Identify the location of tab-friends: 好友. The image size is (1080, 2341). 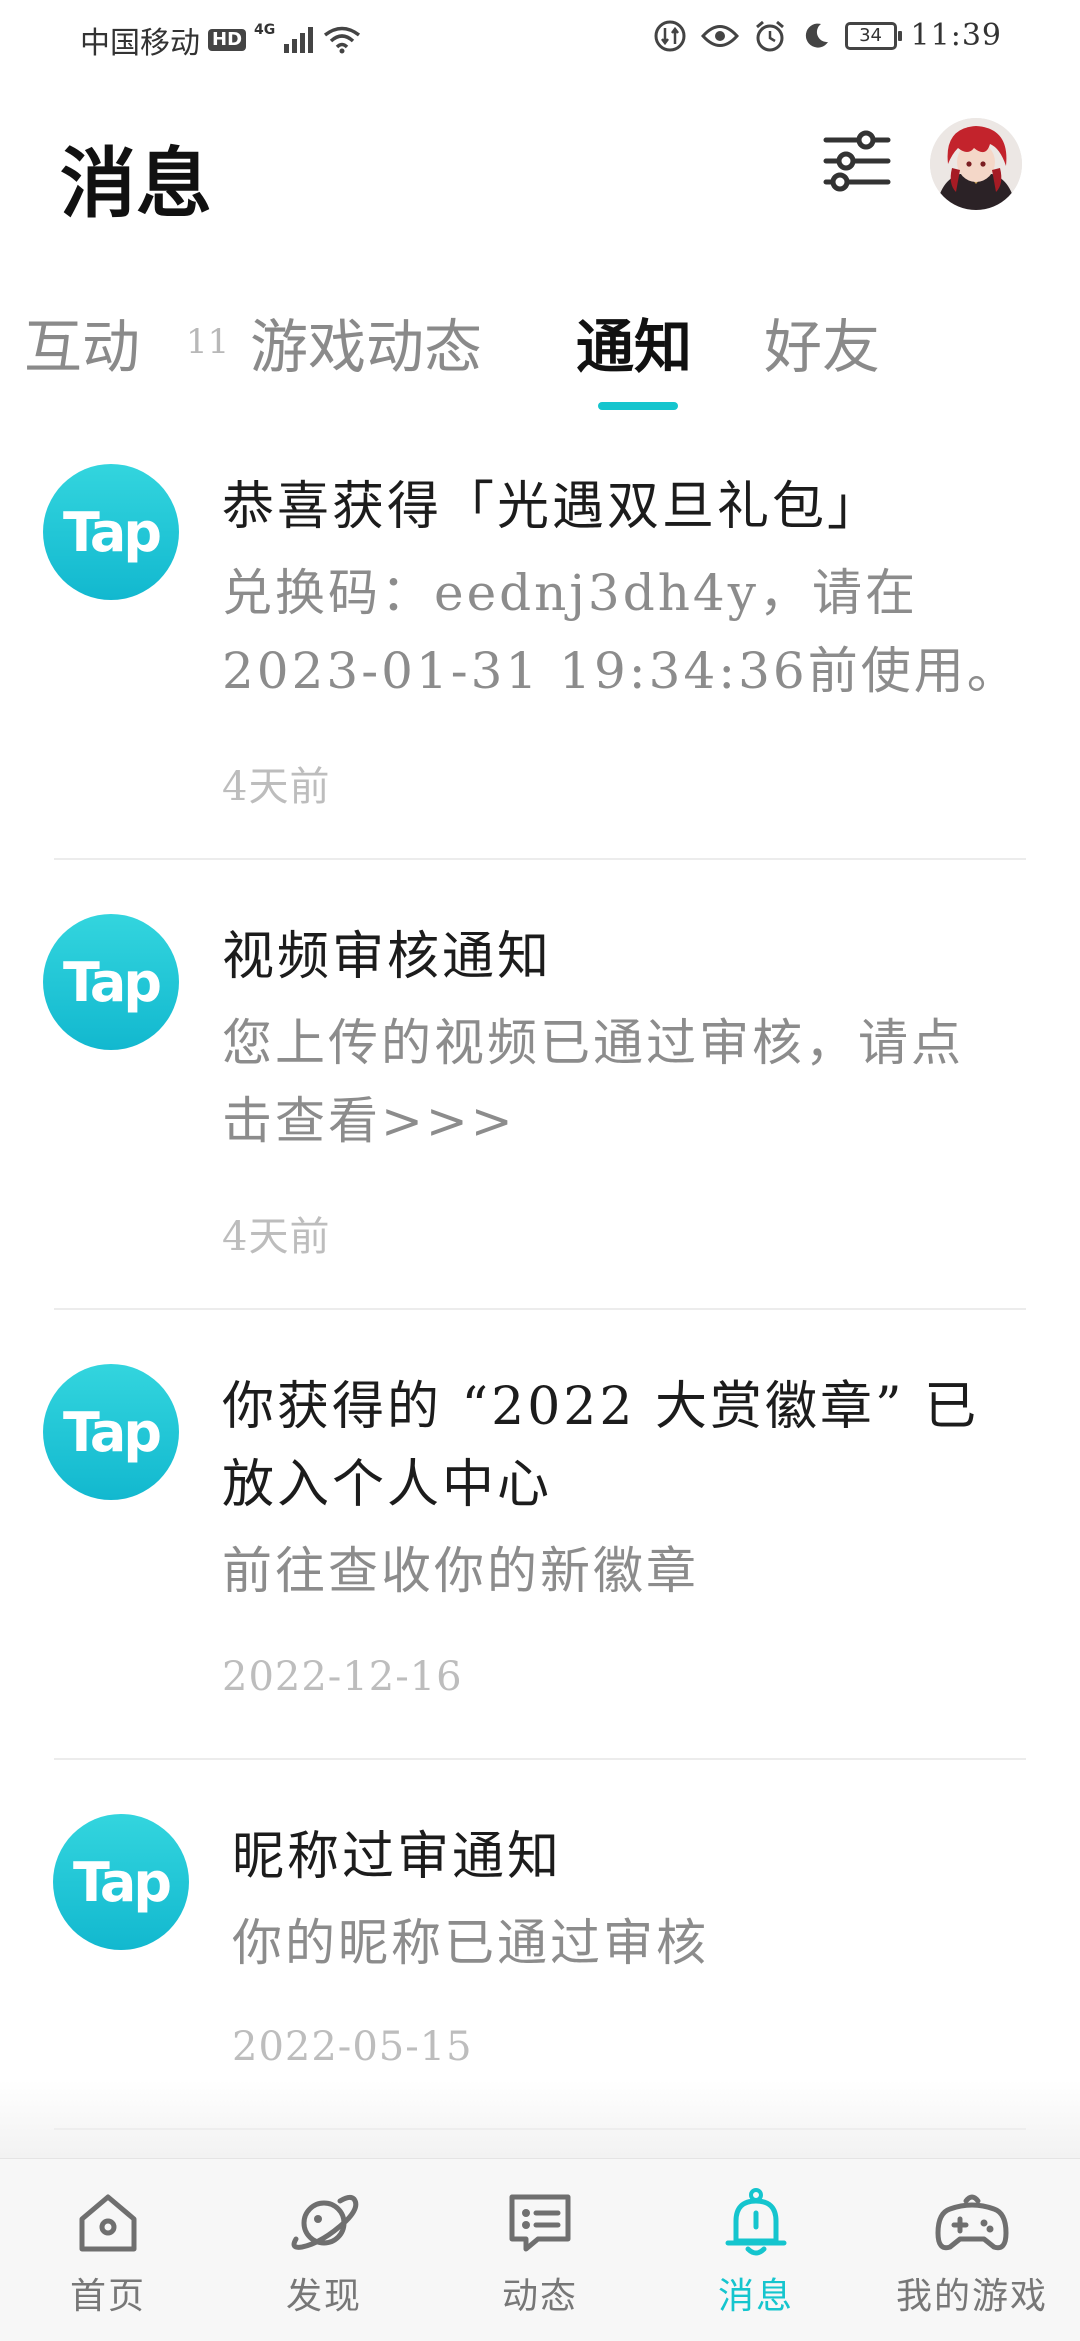
(822, 342).